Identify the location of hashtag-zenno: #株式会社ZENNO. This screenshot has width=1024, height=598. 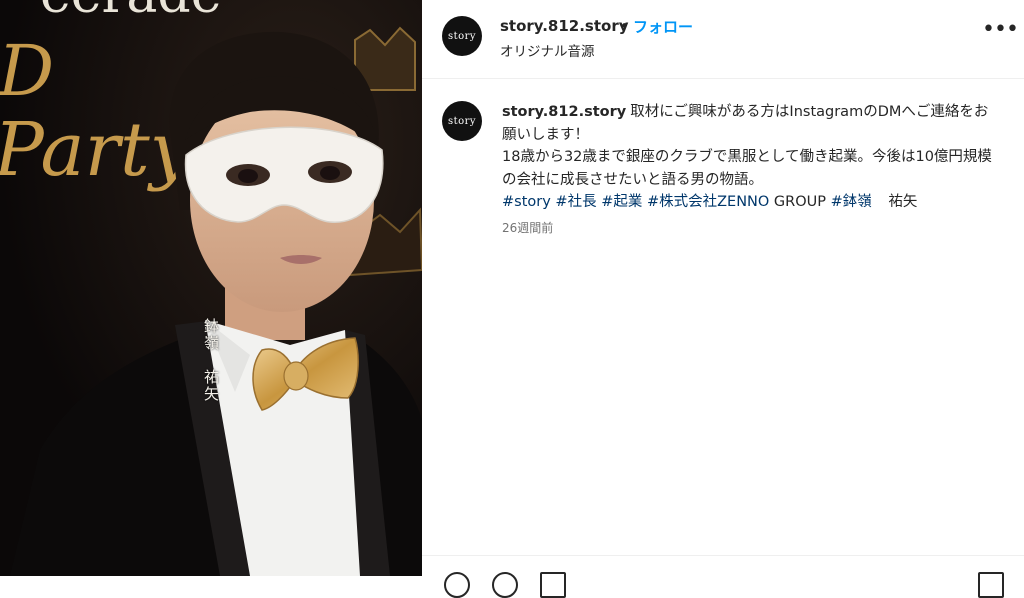
(708, 202).